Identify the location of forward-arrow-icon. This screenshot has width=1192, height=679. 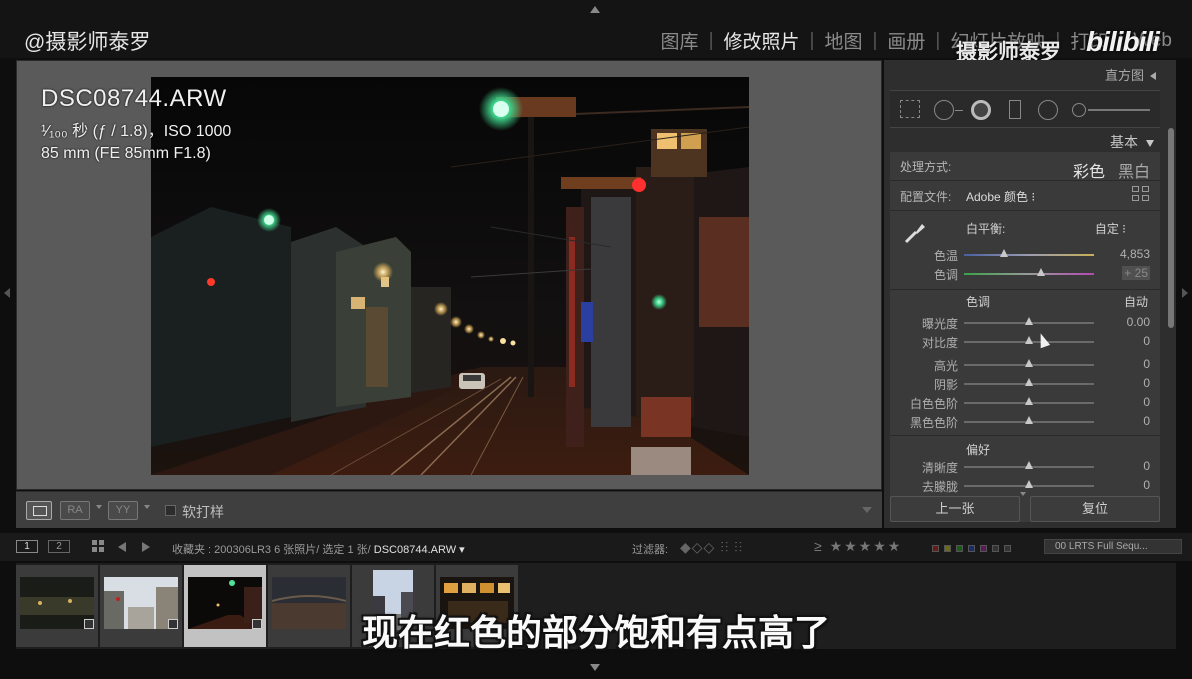
(146, 547).